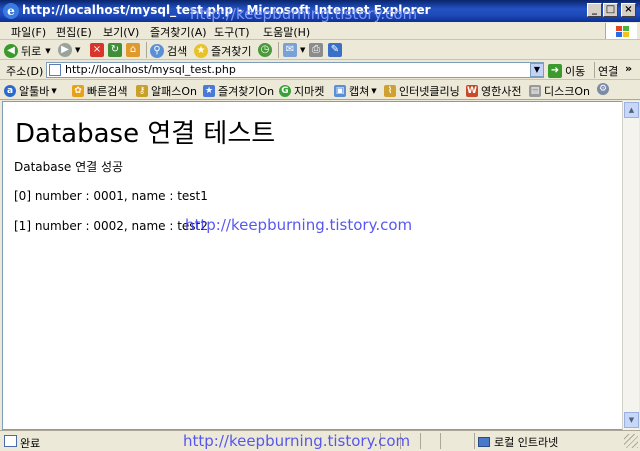 The height and width of the screenshot is (451, 640). I want to click on menu-edit: 편집(E), so click(74, 32).